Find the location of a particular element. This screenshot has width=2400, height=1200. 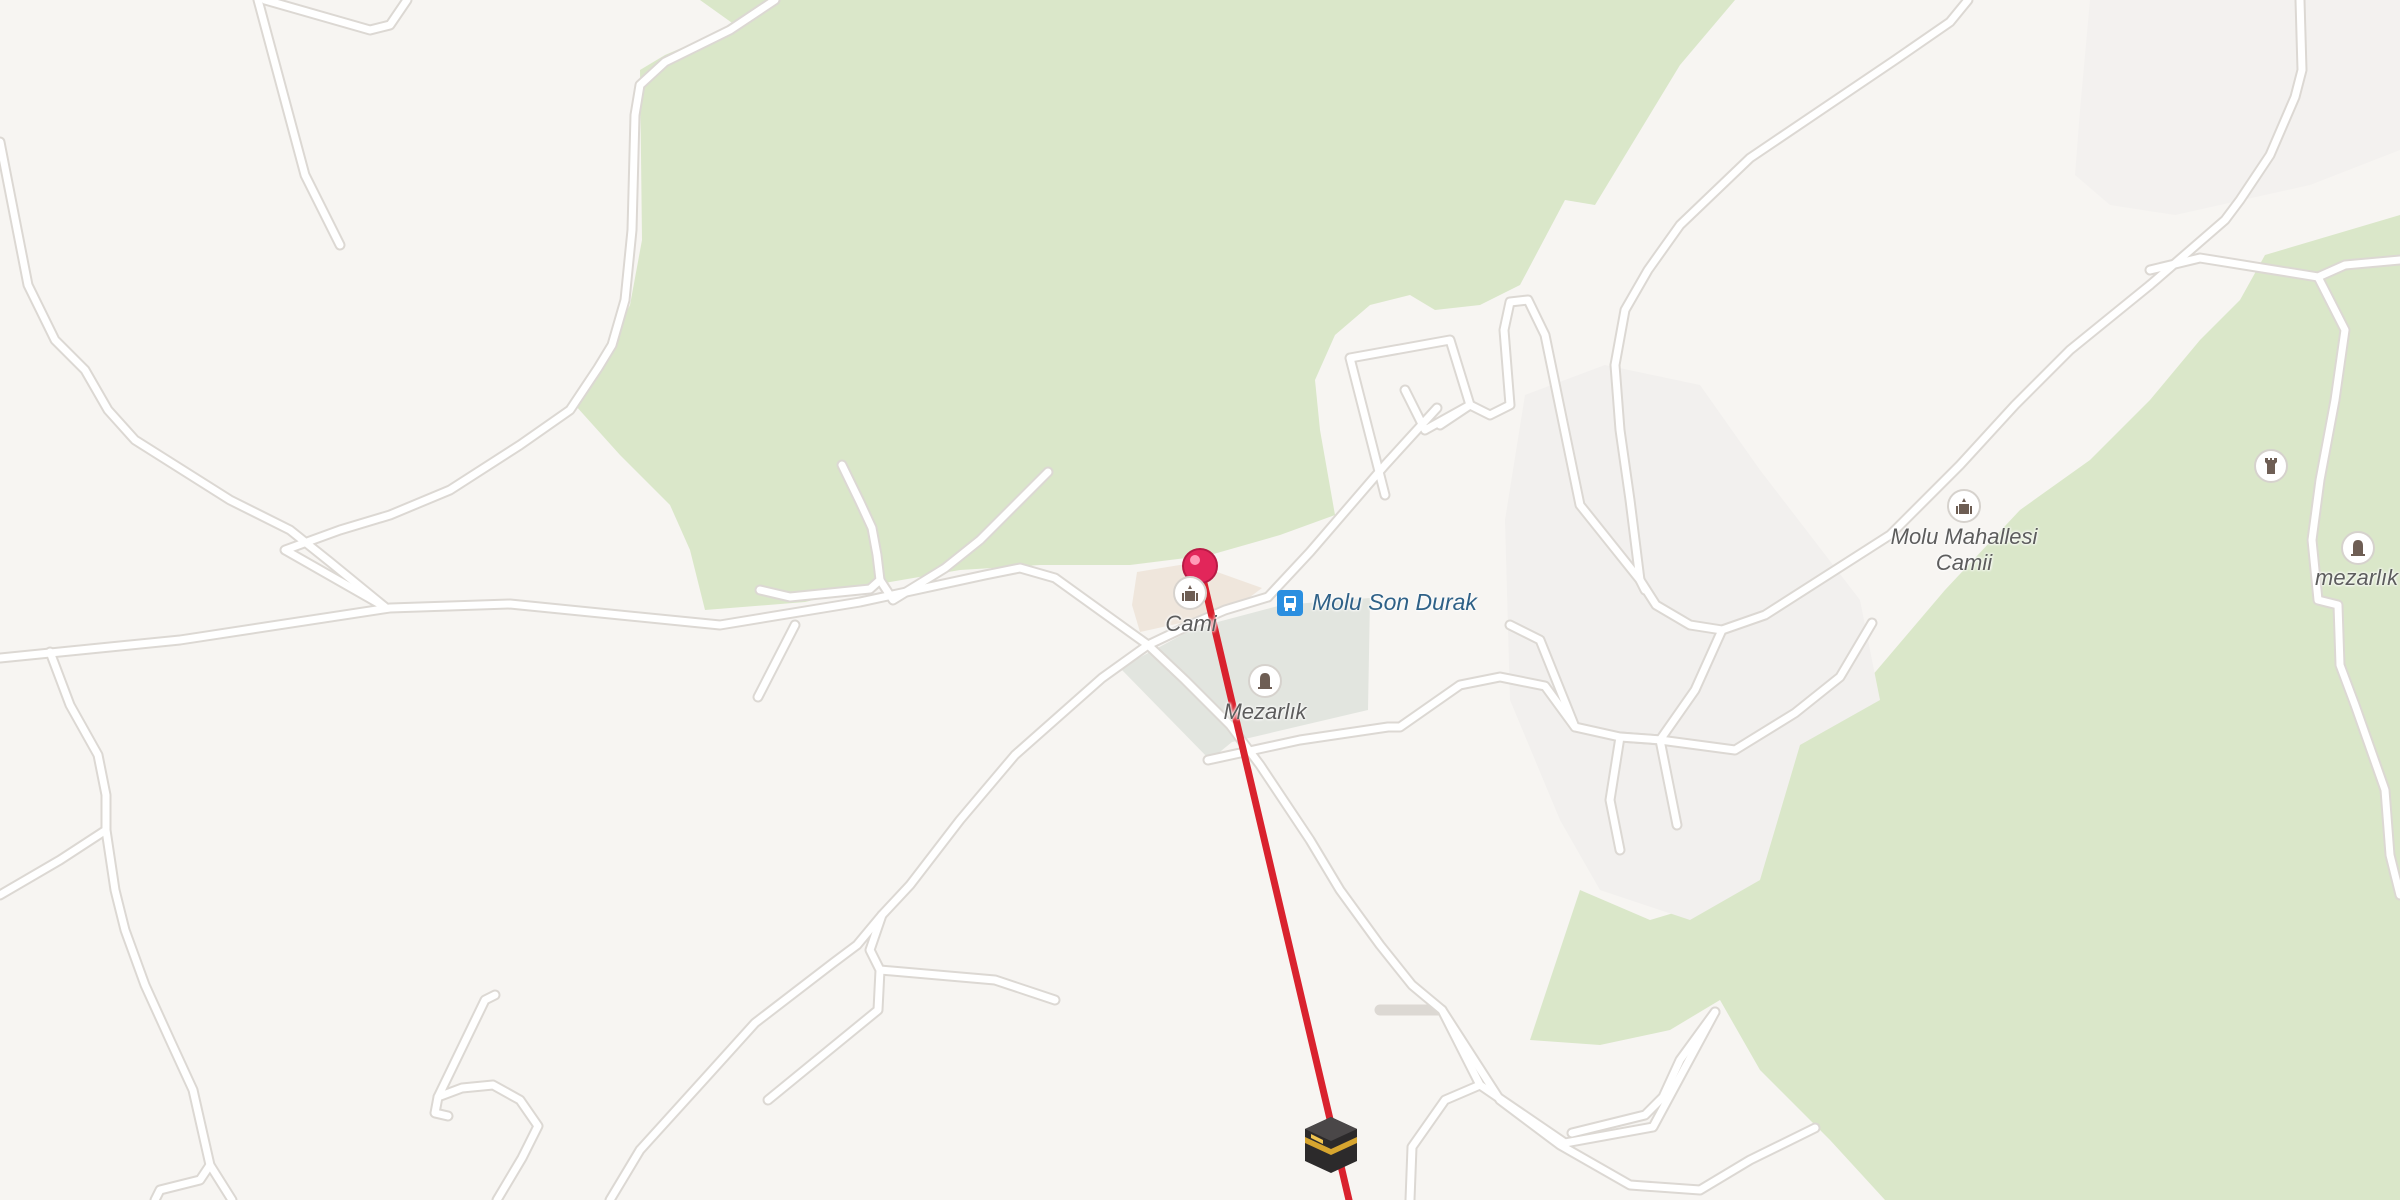

molu-mahallesi-camii-label: Molu Mahallesi Camii is located at coordinates (1964, 550).